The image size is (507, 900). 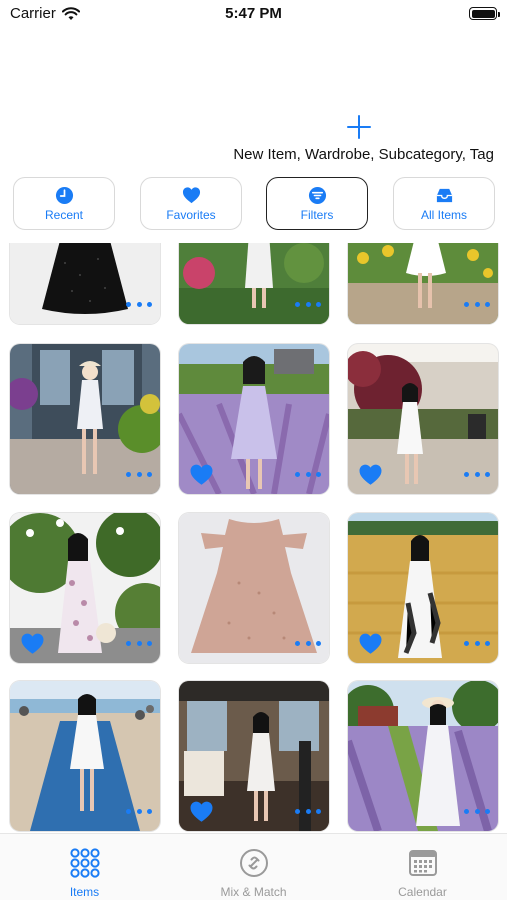 I want to click on all-items-button: All Items, so click(x=444, y=203).